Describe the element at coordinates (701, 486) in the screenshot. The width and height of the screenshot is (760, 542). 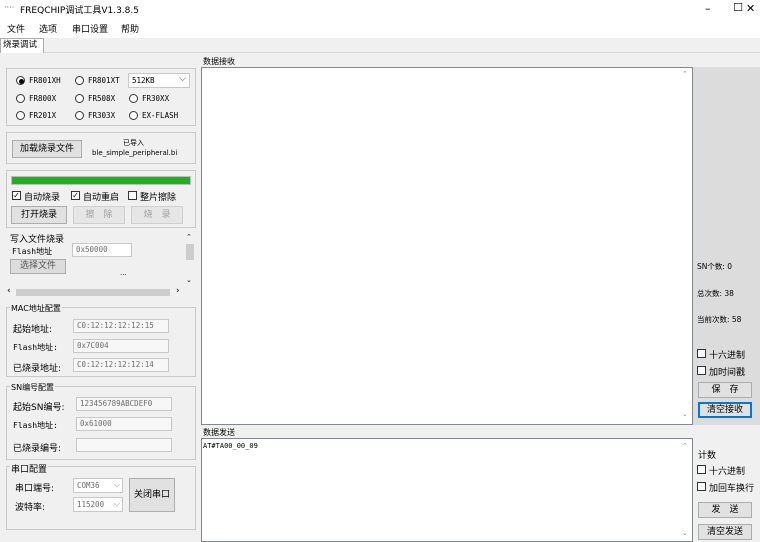
I see `crlf-checkbox` at that location.